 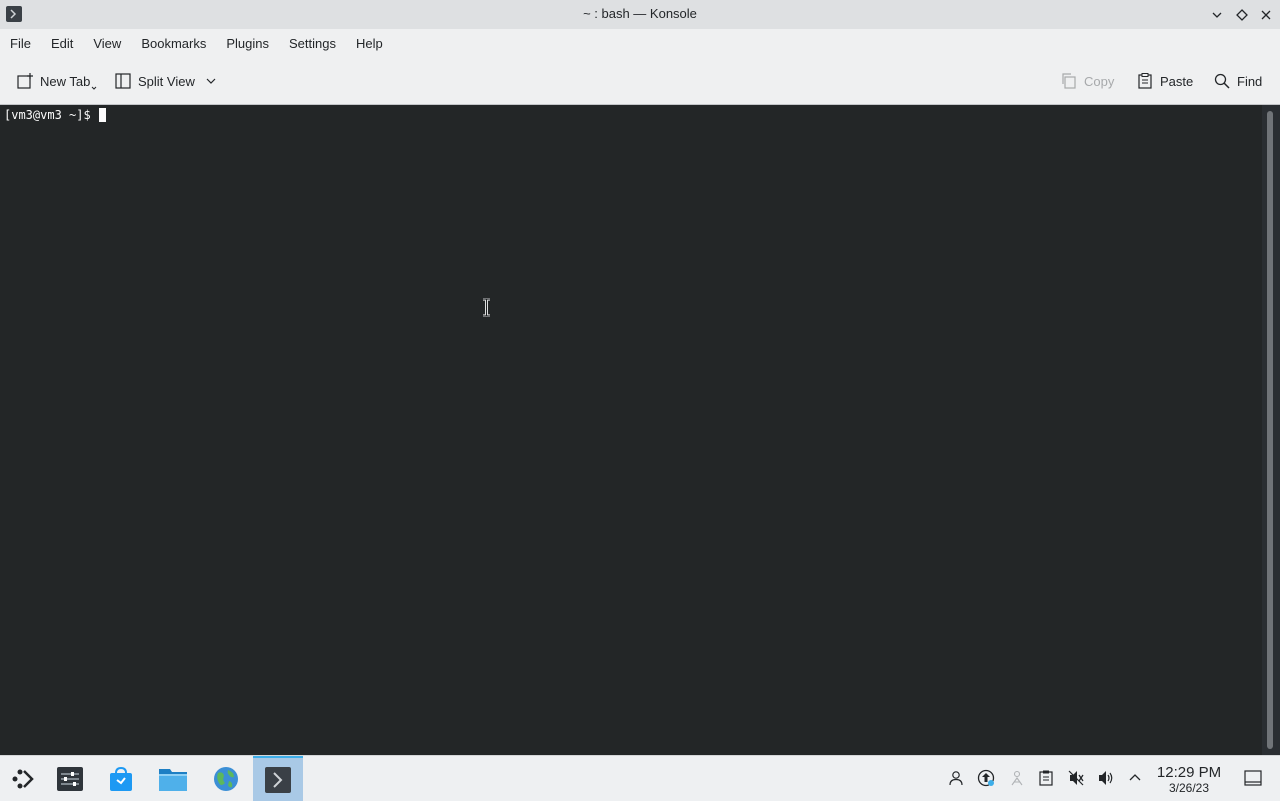 I want to click on discover-icon, so click(x=121, y=778).